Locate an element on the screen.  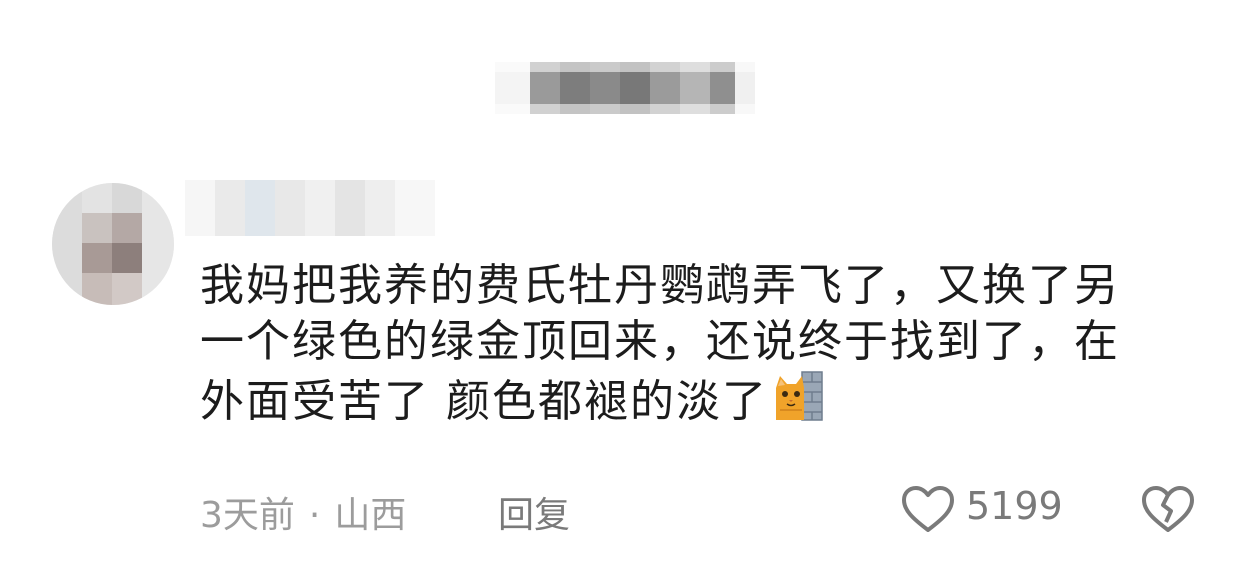
heart-outline-icon is located at coordinates (928, 509).